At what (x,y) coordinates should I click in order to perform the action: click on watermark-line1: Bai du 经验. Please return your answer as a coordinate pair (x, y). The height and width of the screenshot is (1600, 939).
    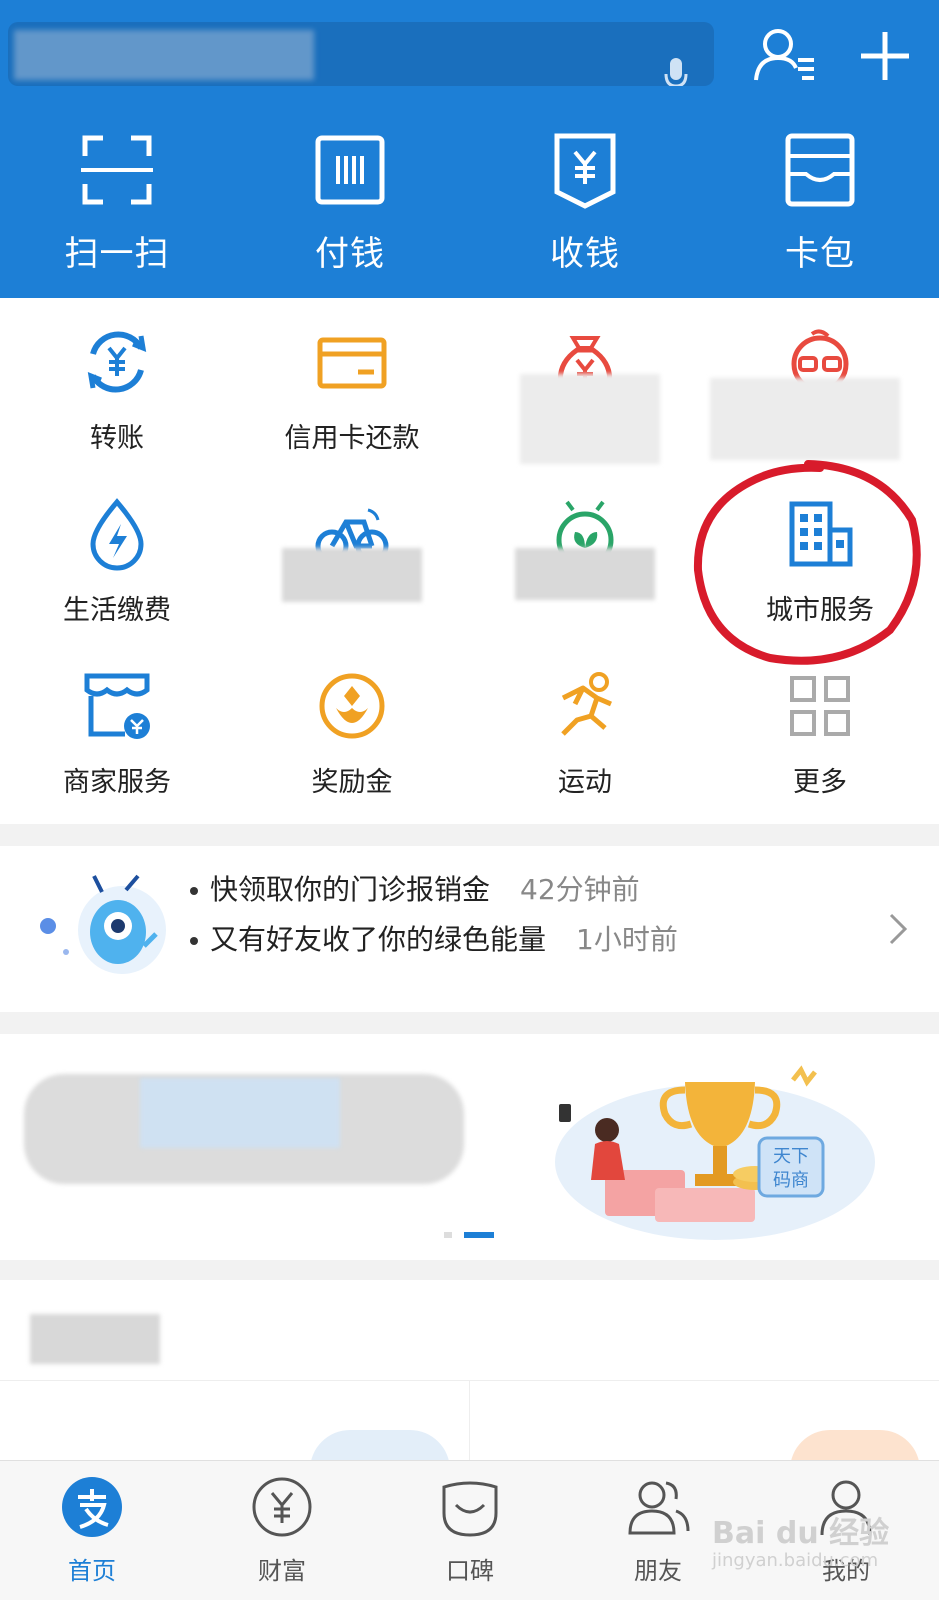
    Looking at the image, I should click on (801, 1533).